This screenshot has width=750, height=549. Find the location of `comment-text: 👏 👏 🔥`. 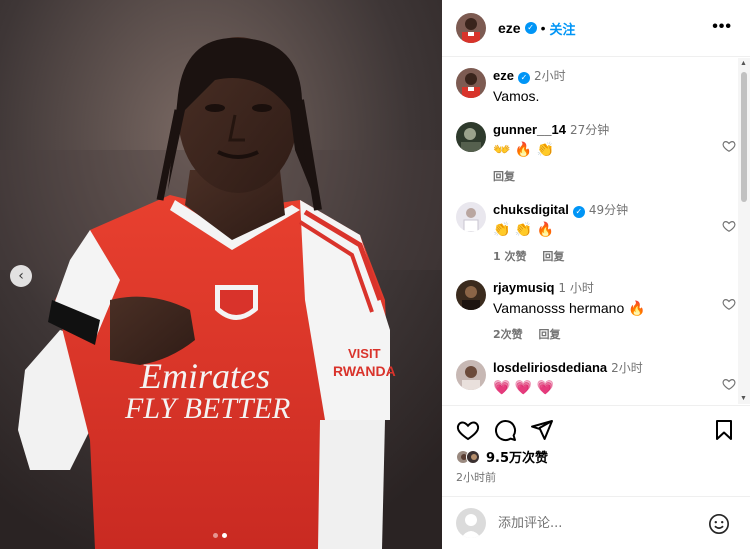

comment-text: 👏 👏 🔥 is located at coordinates (524, 230).